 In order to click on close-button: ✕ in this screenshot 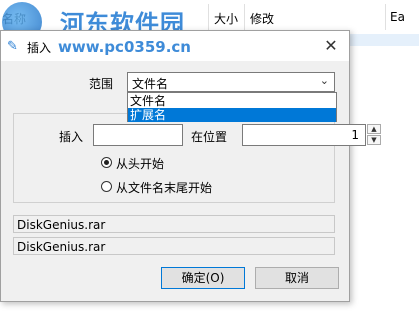, I will do `click(331, 46)`.